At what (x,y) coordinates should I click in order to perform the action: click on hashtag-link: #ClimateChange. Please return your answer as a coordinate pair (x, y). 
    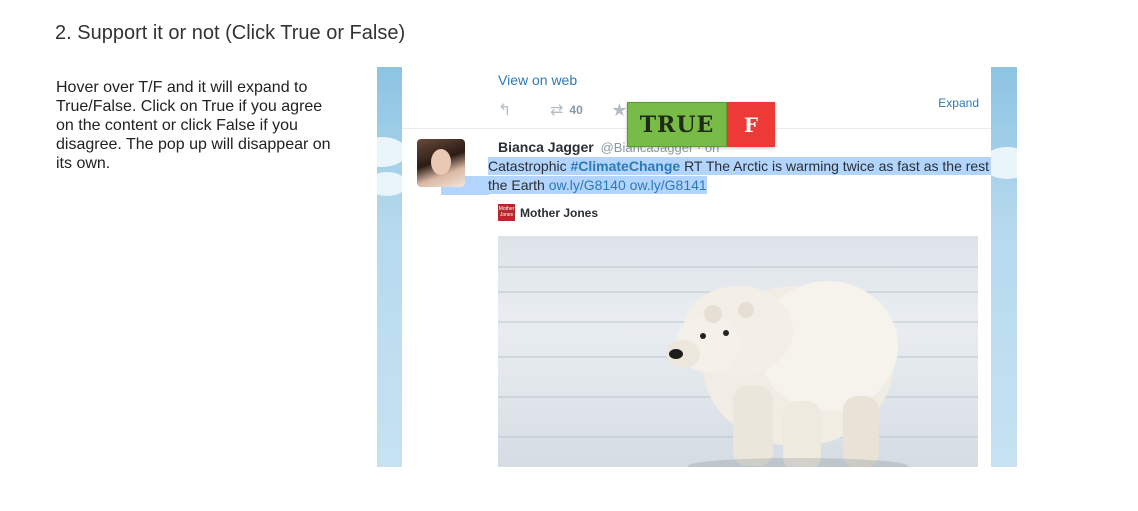
    Looking at the image, I should click on (625, 166).